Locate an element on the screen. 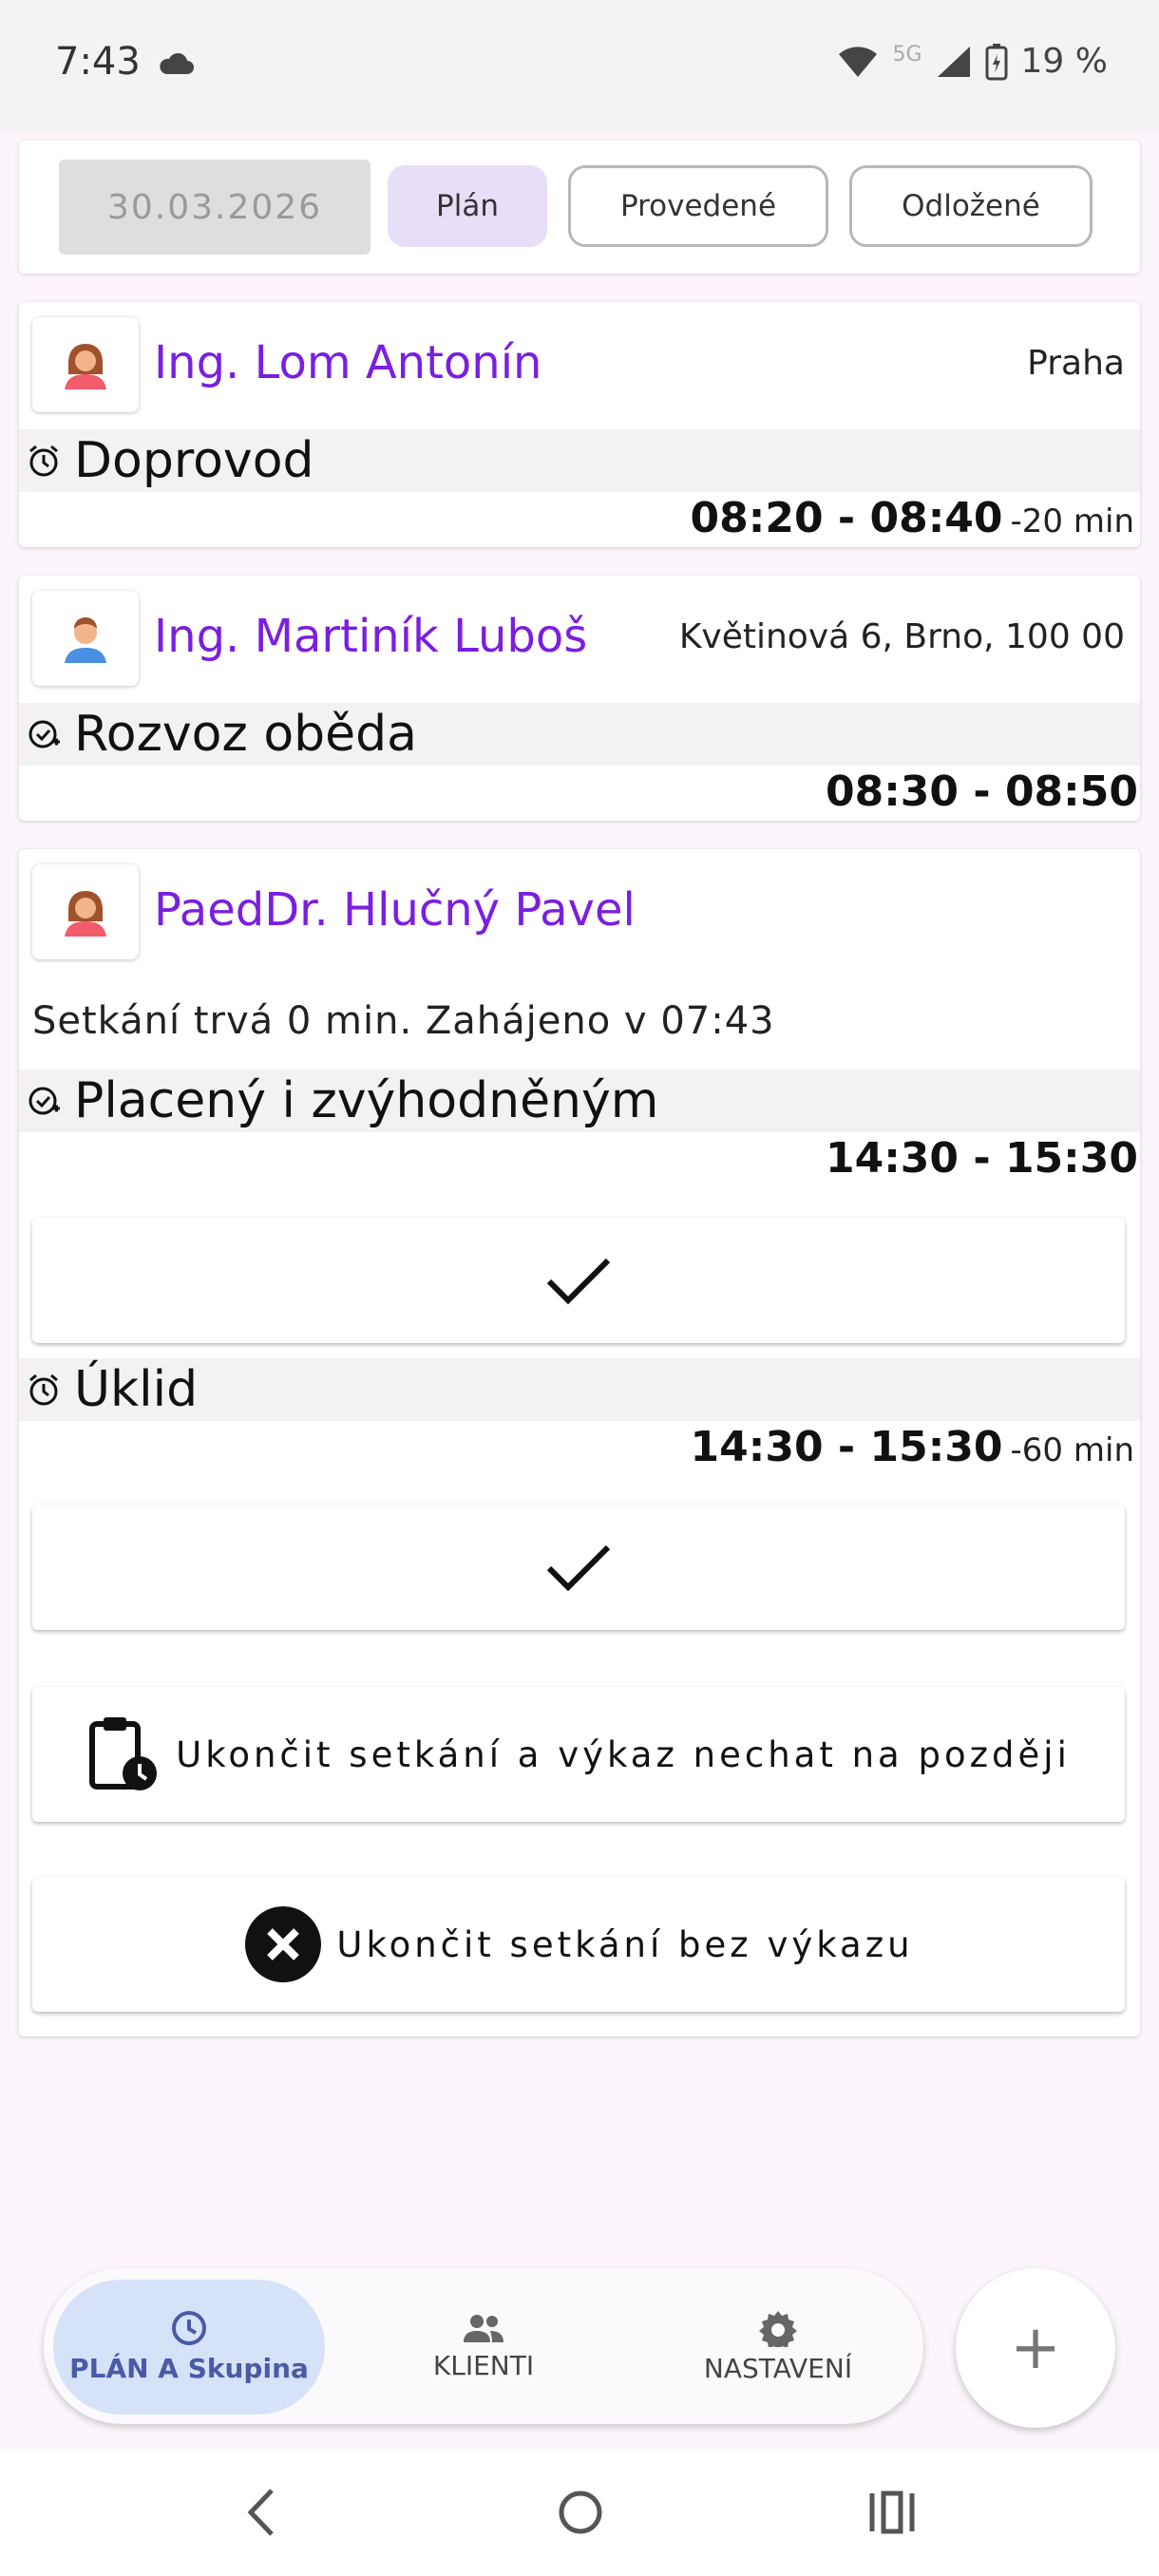  client-name: Ing. Martiník Luboš is located at coordinates (371, 636).